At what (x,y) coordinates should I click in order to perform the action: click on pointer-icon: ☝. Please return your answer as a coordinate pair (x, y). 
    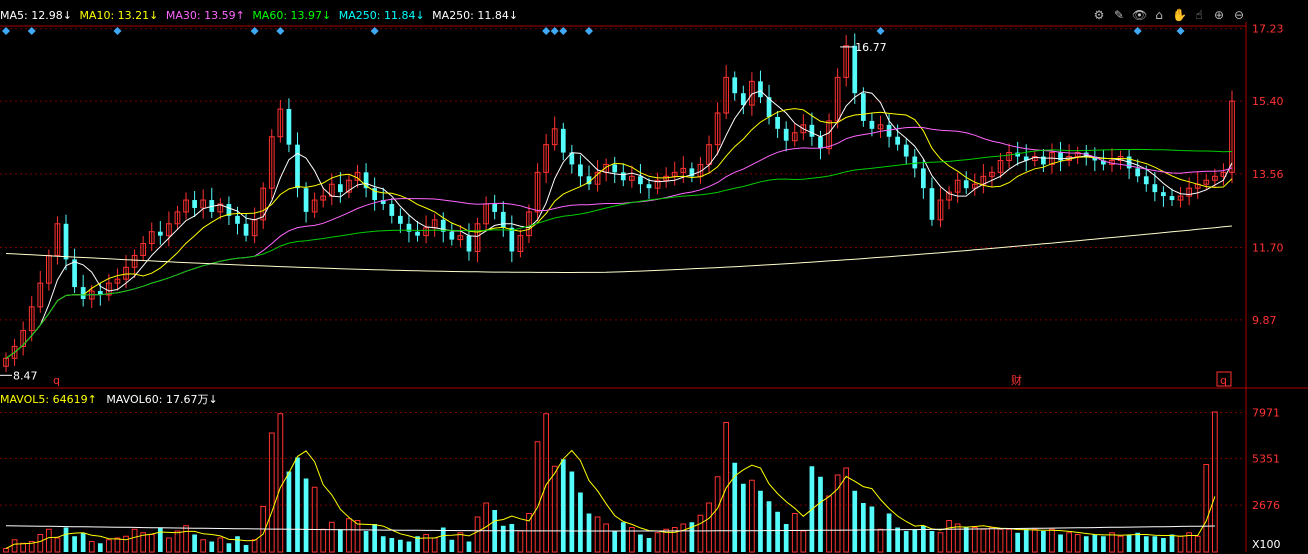
    Looking at the image, I should click on (1199, 16).